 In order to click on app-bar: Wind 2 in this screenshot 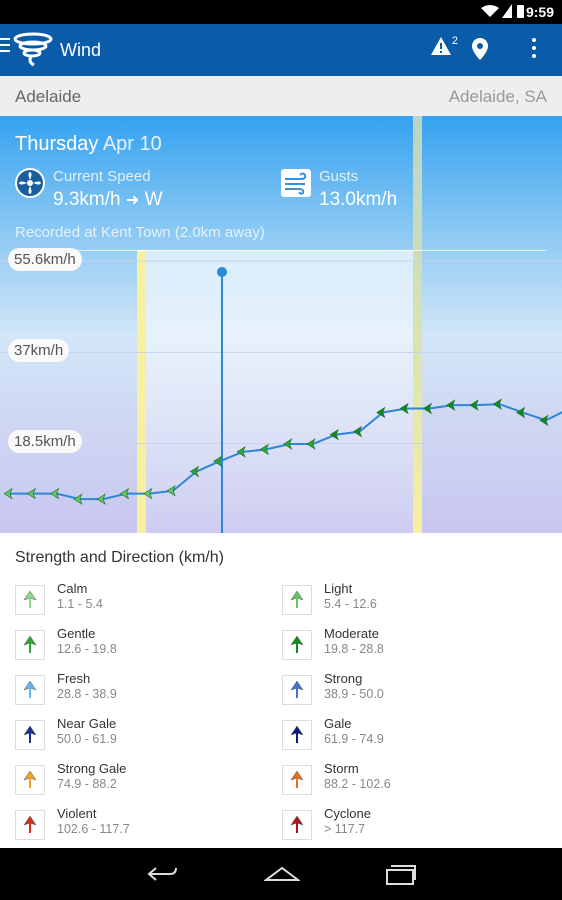, I will do `click(281, 50)`.